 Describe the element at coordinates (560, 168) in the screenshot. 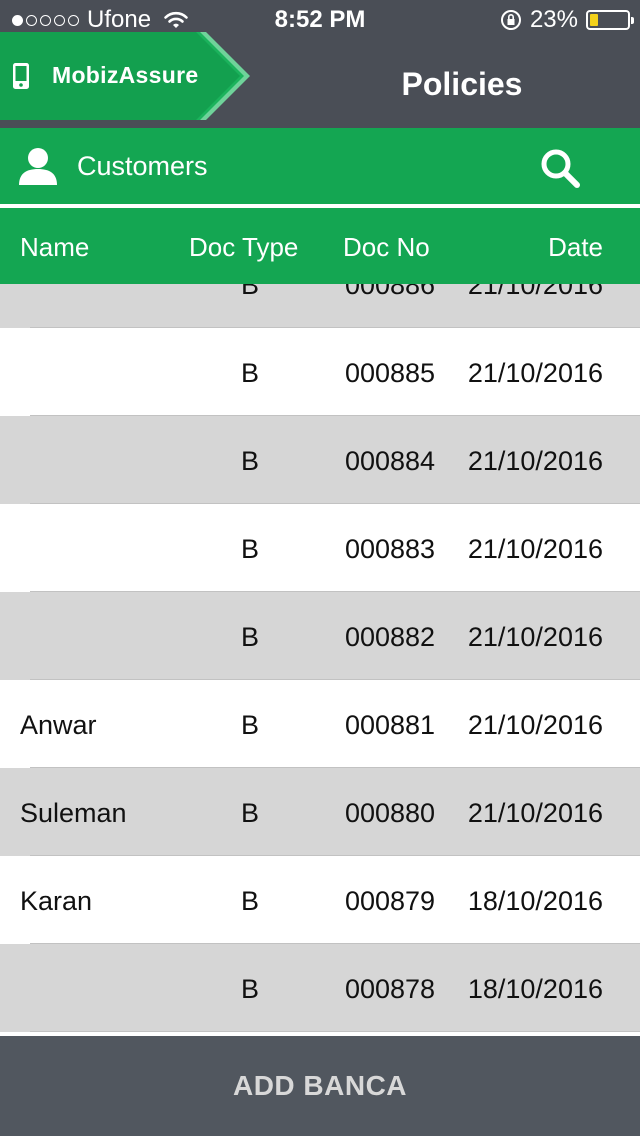

I see `search-icon` at that location.